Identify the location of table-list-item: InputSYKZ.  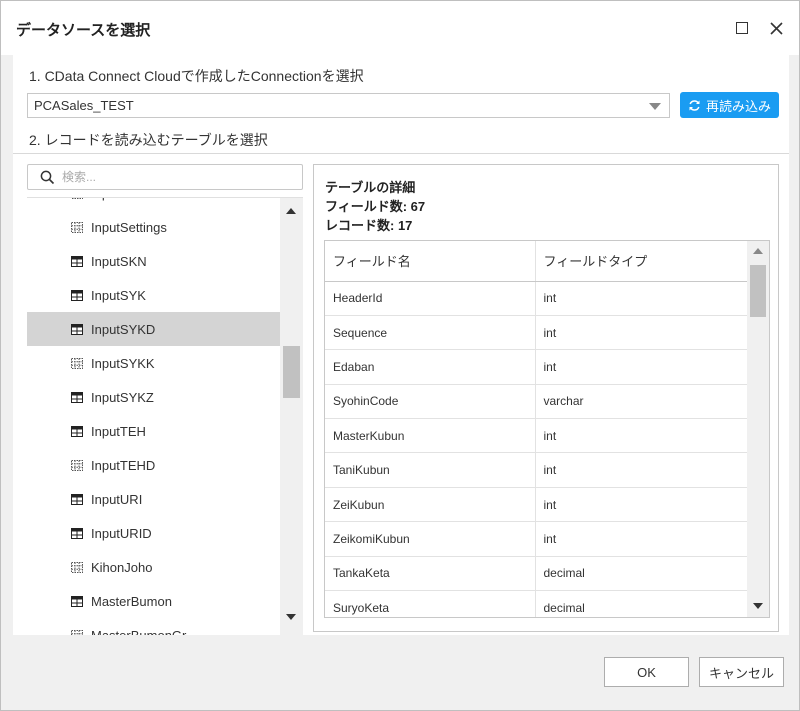
(153, 397).